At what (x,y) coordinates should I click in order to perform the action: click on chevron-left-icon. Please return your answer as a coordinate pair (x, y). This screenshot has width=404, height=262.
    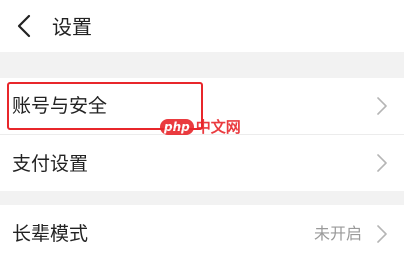
    Looking at the image, I should click on (24, 26).